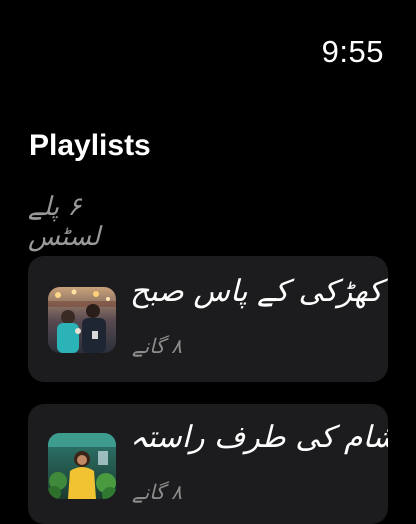 The image size is (416, 524). Describe the element at coordinates (259, 437) in the screenshot. I see `playlist-title: شام کی طرف راستہ` at that location.